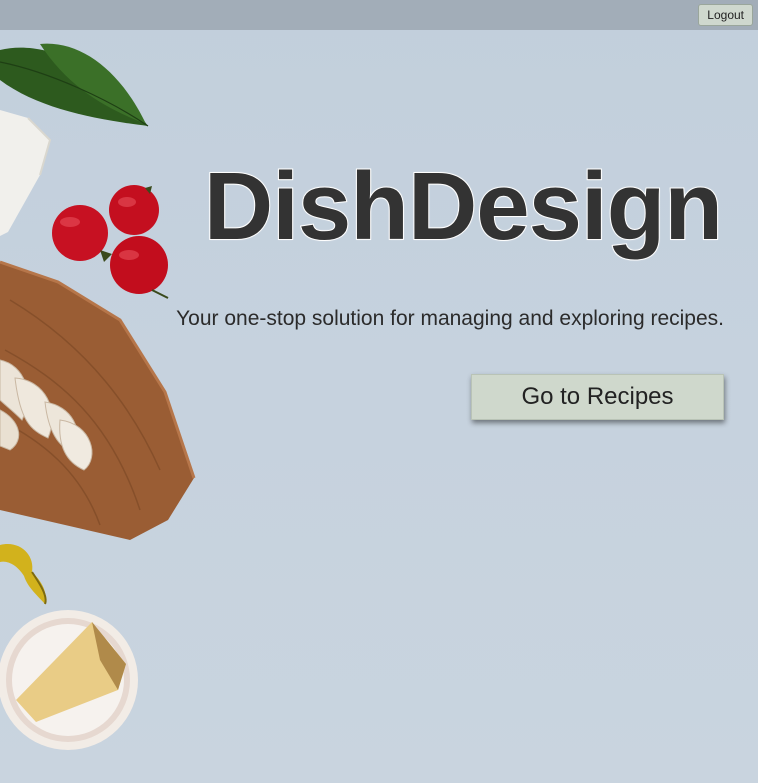 The image size is (758, 783). I want to click on tomatoes-icon, so click(110, 242).